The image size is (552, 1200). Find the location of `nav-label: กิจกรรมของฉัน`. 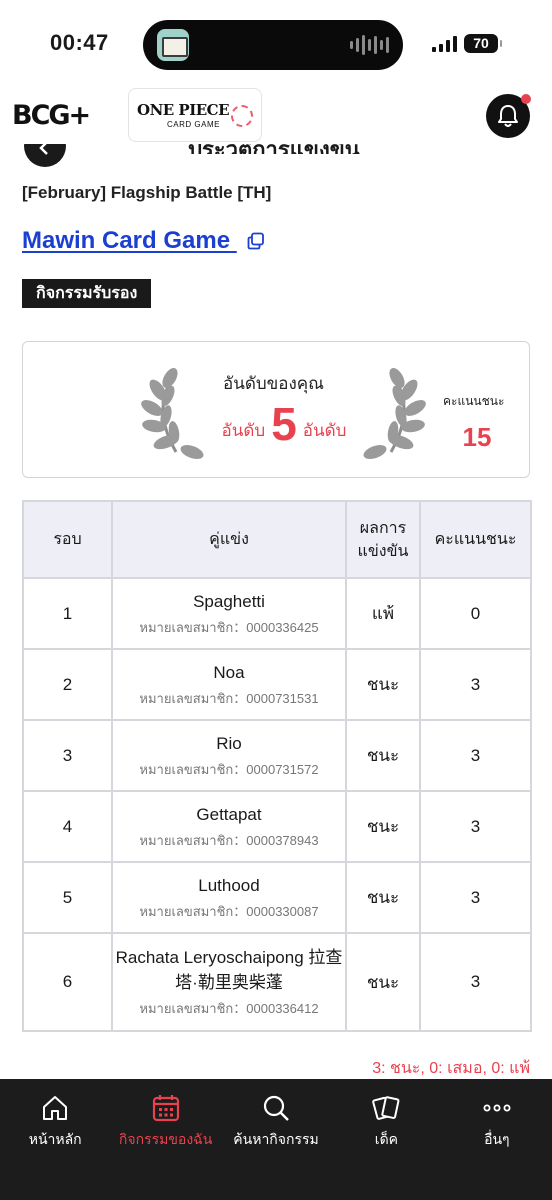

nav-label: กิจกรรมของฉัน is located at coordinates (165, 1139).